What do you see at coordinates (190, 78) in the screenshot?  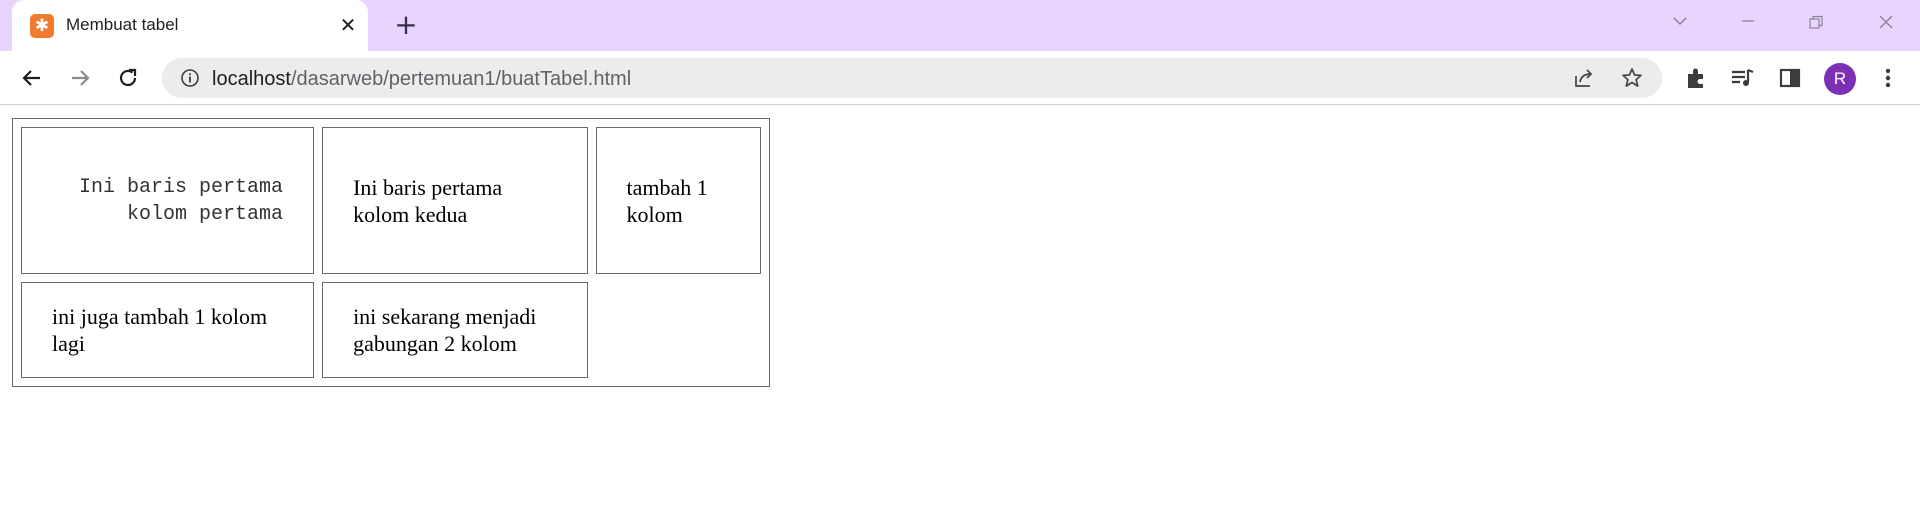 I see `info-icon` at bounding box center [190, 78].